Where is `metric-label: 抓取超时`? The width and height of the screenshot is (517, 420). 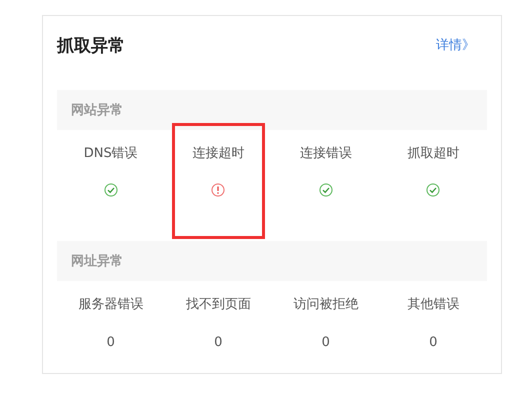 metric-label: 抓取超时 is located at coordinates (433, 154).